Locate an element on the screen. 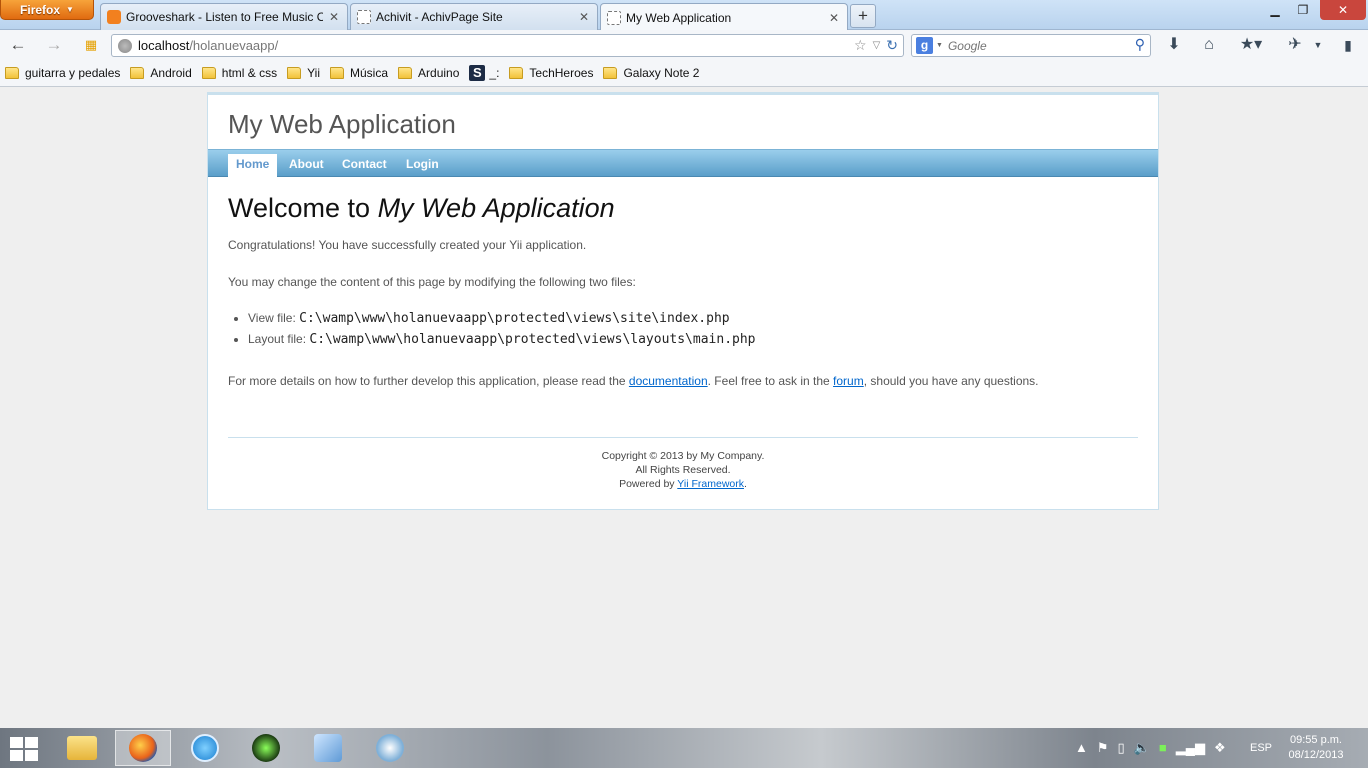  bookmark-label: TechHeroes is located at coordinates (561, 73).